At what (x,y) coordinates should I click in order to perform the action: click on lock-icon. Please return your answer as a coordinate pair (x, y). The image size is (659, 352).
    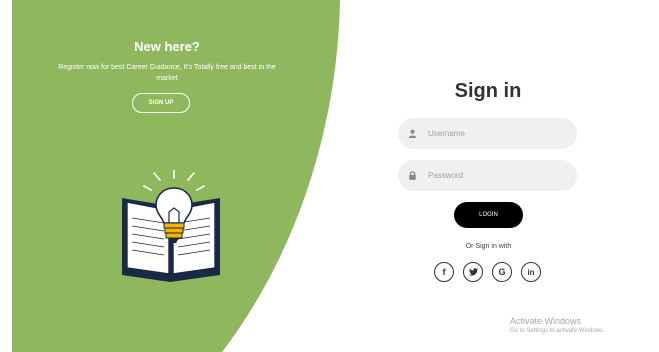
    Looking at the image, I should click on (412, 175).